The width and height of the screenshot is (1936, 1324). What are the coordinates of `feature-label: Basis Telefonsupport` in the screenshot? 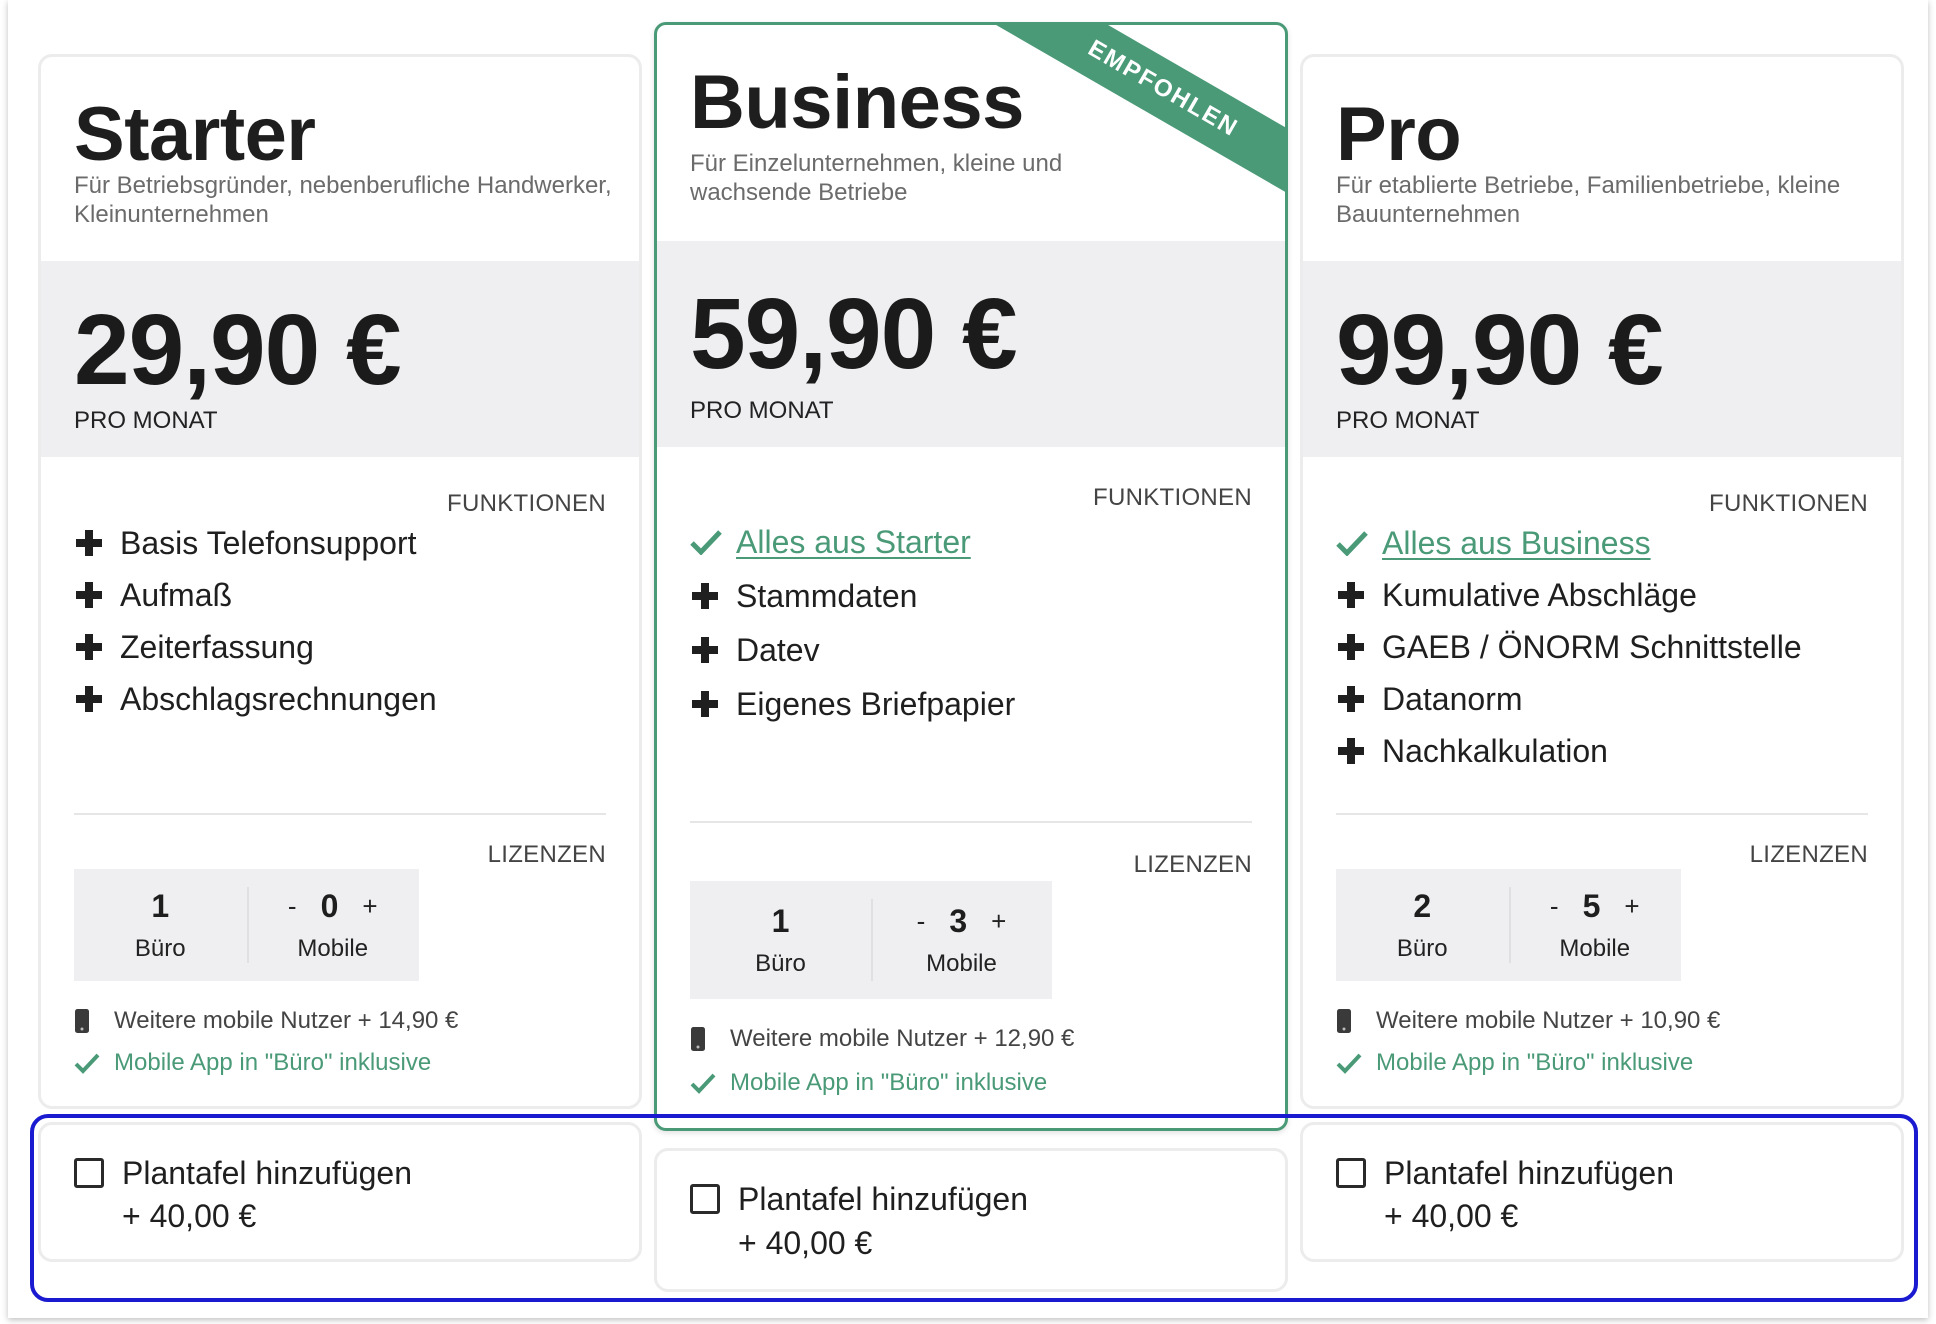 It's located at (268, 542).